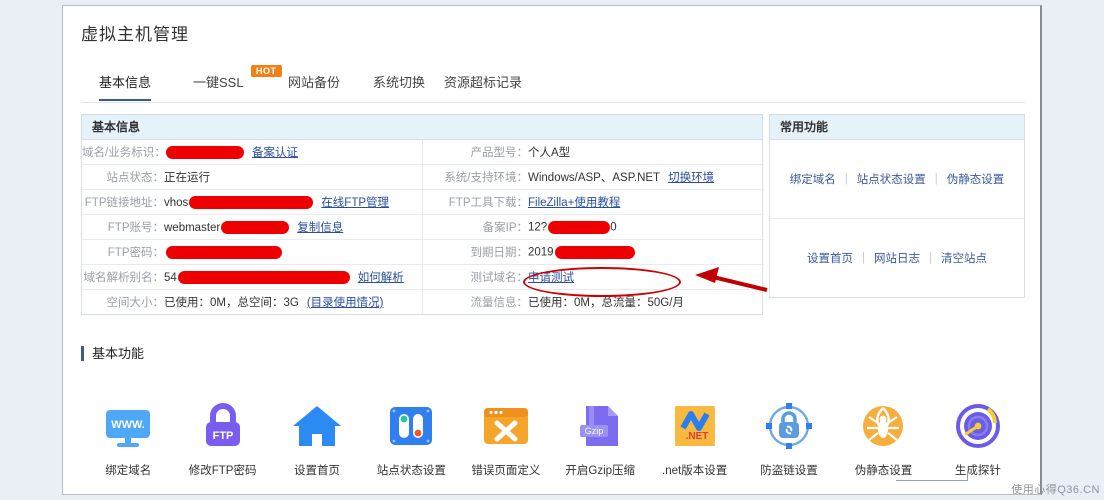 The image size is (1104, 500). I want to click on left-value-text: 正在运行, so click(187, 178).